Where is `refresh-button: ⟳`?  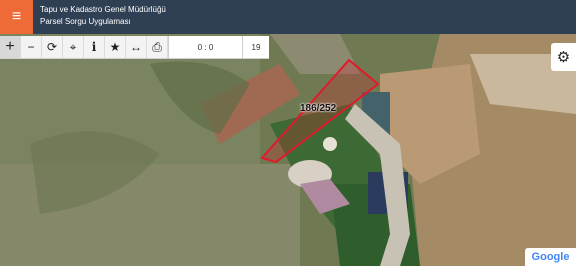 refresh-button: ⟳ is located at coordinates (52, 47).